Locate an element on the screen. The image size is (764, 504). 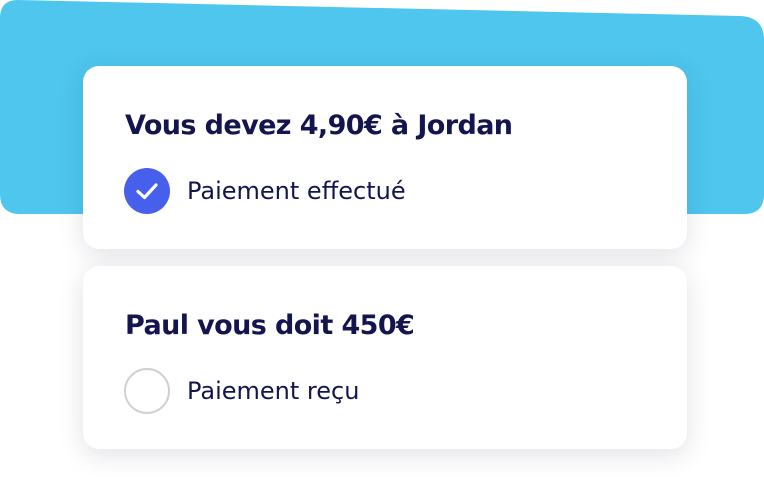
credit-card-title: Paul vous doit 450€ is located at coordinates (270, 325).